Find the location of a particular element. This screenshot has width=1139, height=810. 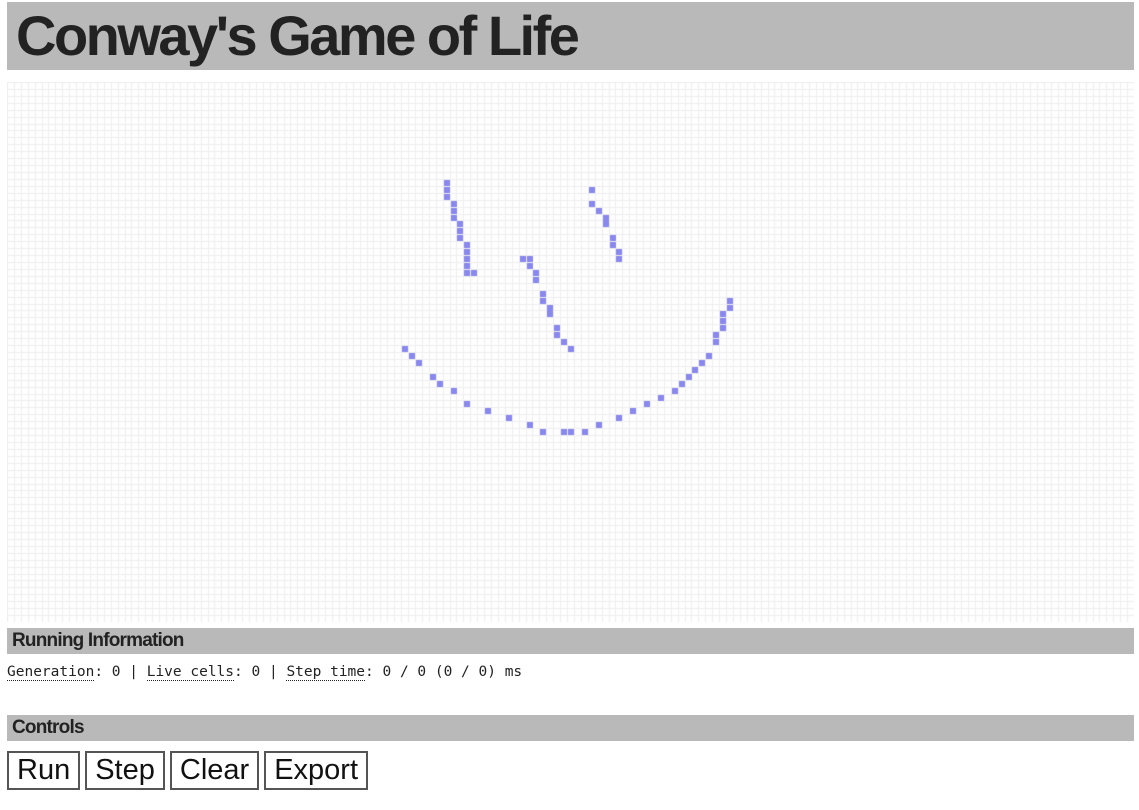

running-info-heading: Running Information is located at coordinates (98, 640).